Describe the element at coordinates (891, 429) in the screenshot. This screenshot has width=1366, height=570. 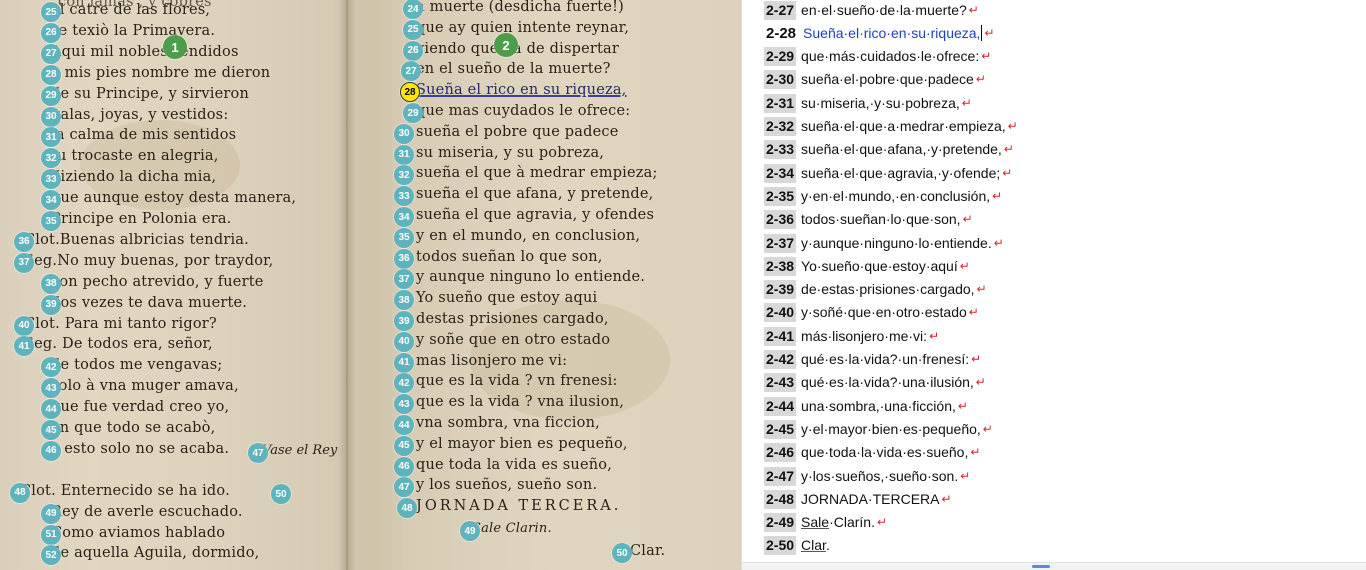
I see `transcript-line-text: y·el·mayor·bien·es·pequeño,` at that location.